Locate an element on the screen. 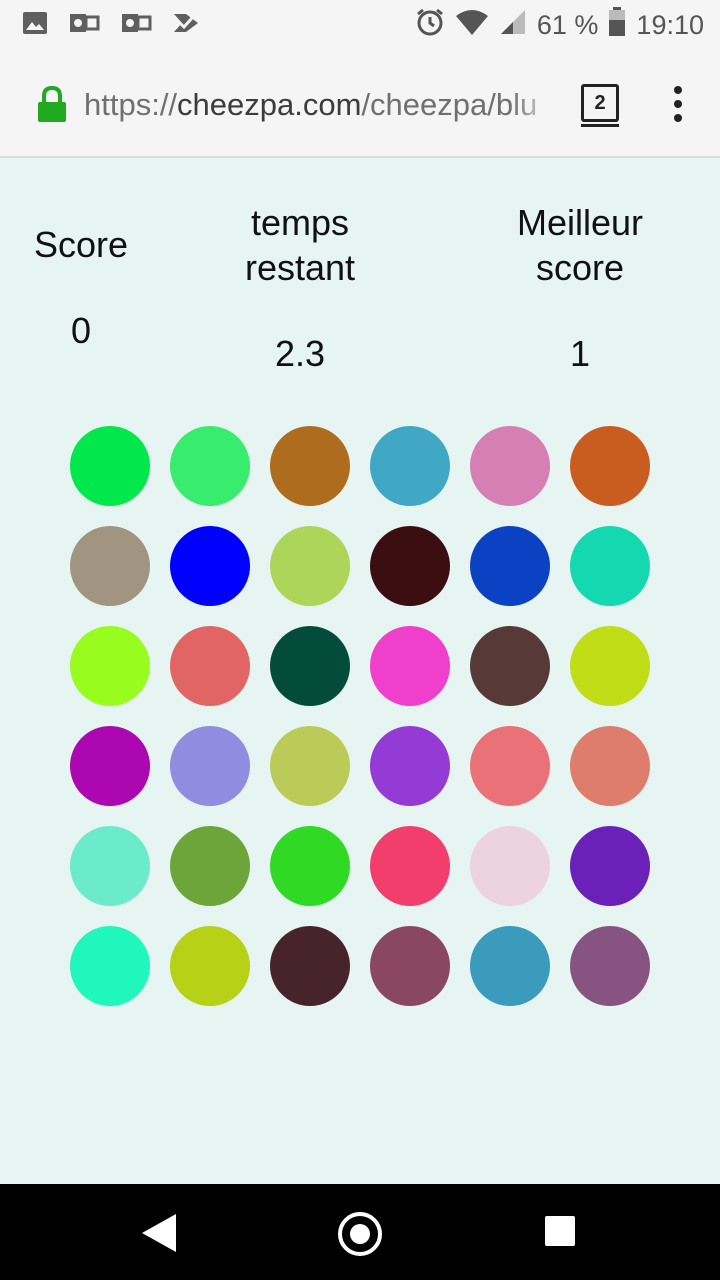 The height and width of the screenshot is (1280, 720). battery-percent: 61 % is located at coordinates (567, 24).